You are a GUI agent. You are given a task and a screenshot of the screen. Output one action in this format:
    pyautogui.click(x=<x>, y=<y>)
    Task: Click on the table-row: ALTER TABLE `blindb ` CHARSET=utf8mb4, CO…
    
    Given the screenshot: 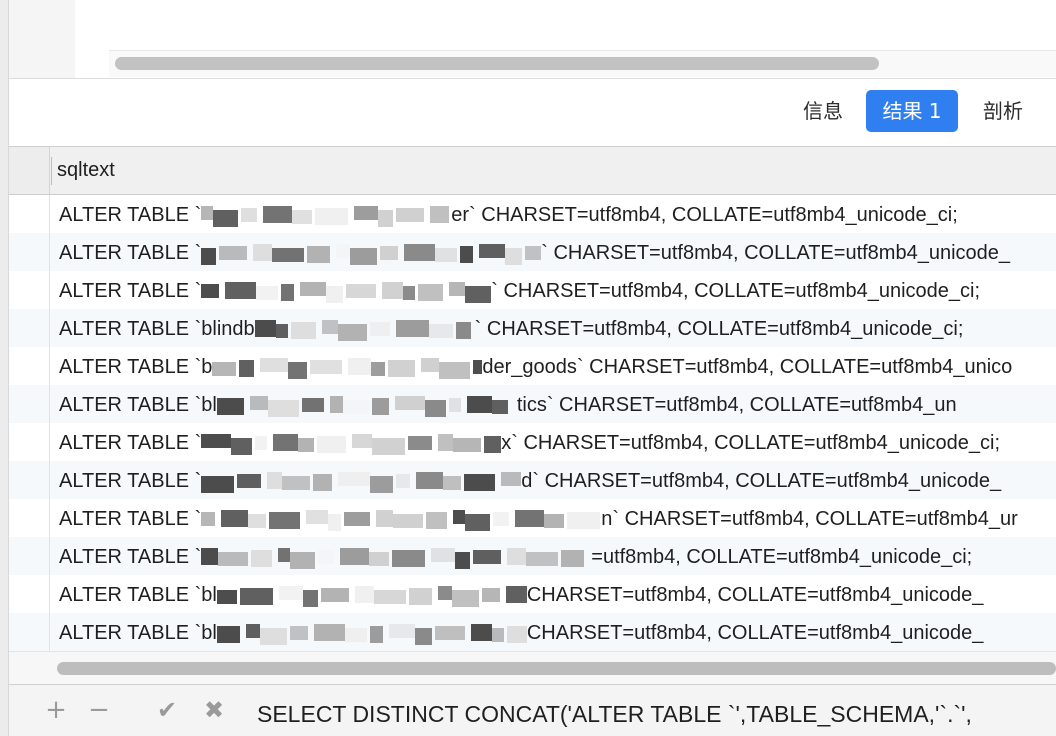 What is the action you would take?
    pyautogui.click(x=532, y=328)
    